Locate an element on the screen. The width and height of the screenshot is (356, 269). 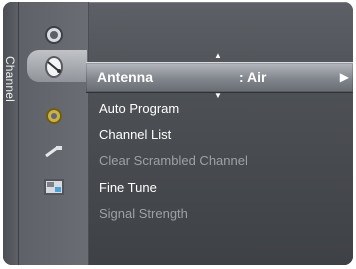
category-tab-label: Channel is located at coordinates (10, 79).